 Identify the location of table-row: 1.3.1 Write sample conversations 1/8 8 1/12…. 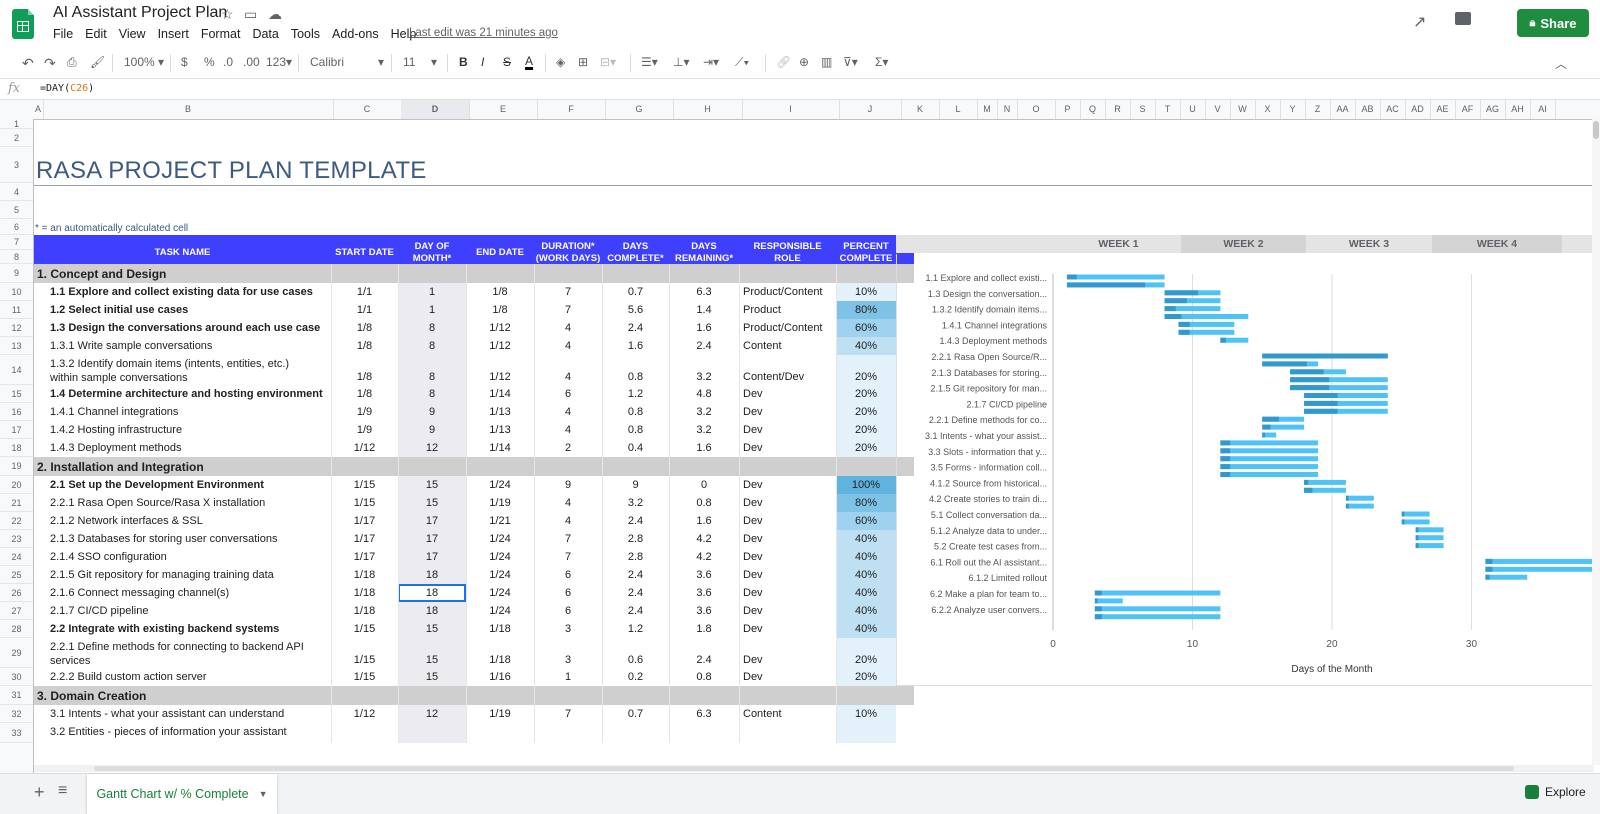
(474, 346).